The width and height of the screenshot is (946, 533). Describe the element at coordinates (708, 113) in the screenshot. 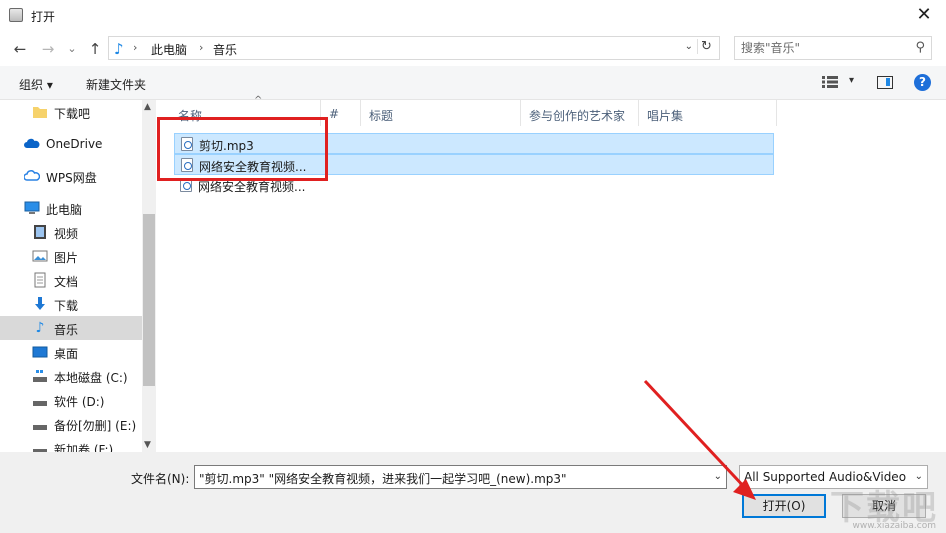

I see `column-header-album: 唱片集` at that location.